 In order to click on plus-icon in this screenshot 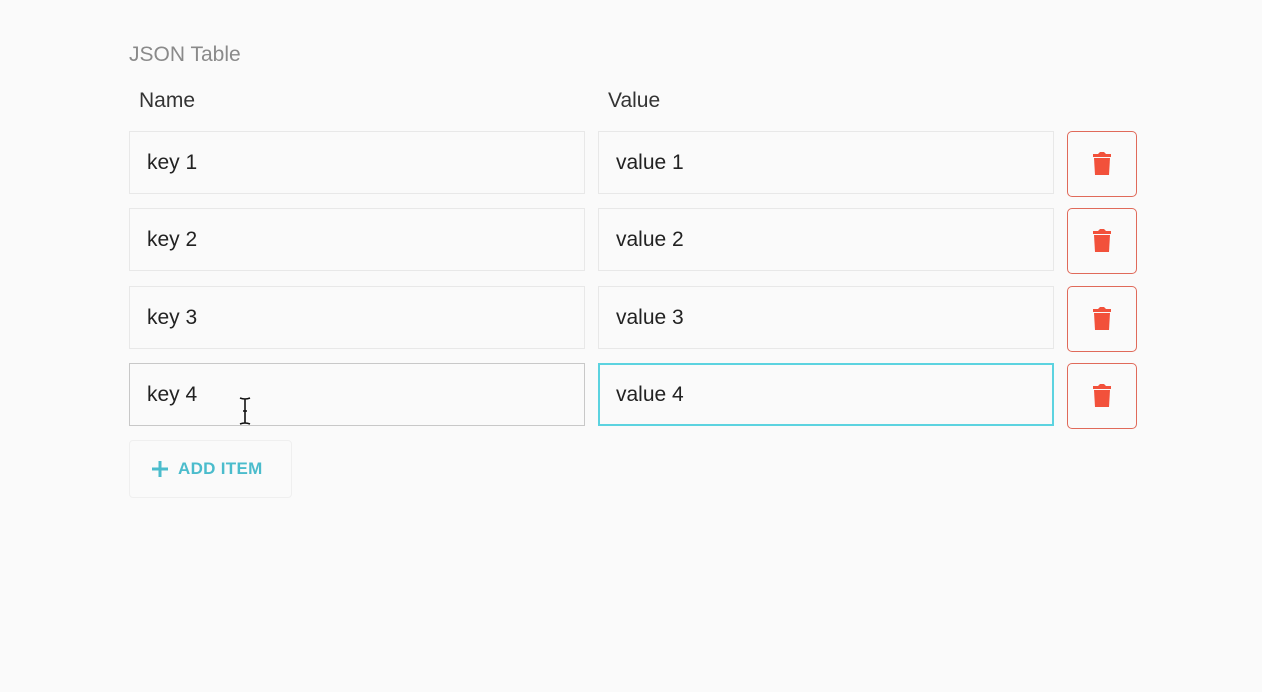, I will do `click(160, 469)`.